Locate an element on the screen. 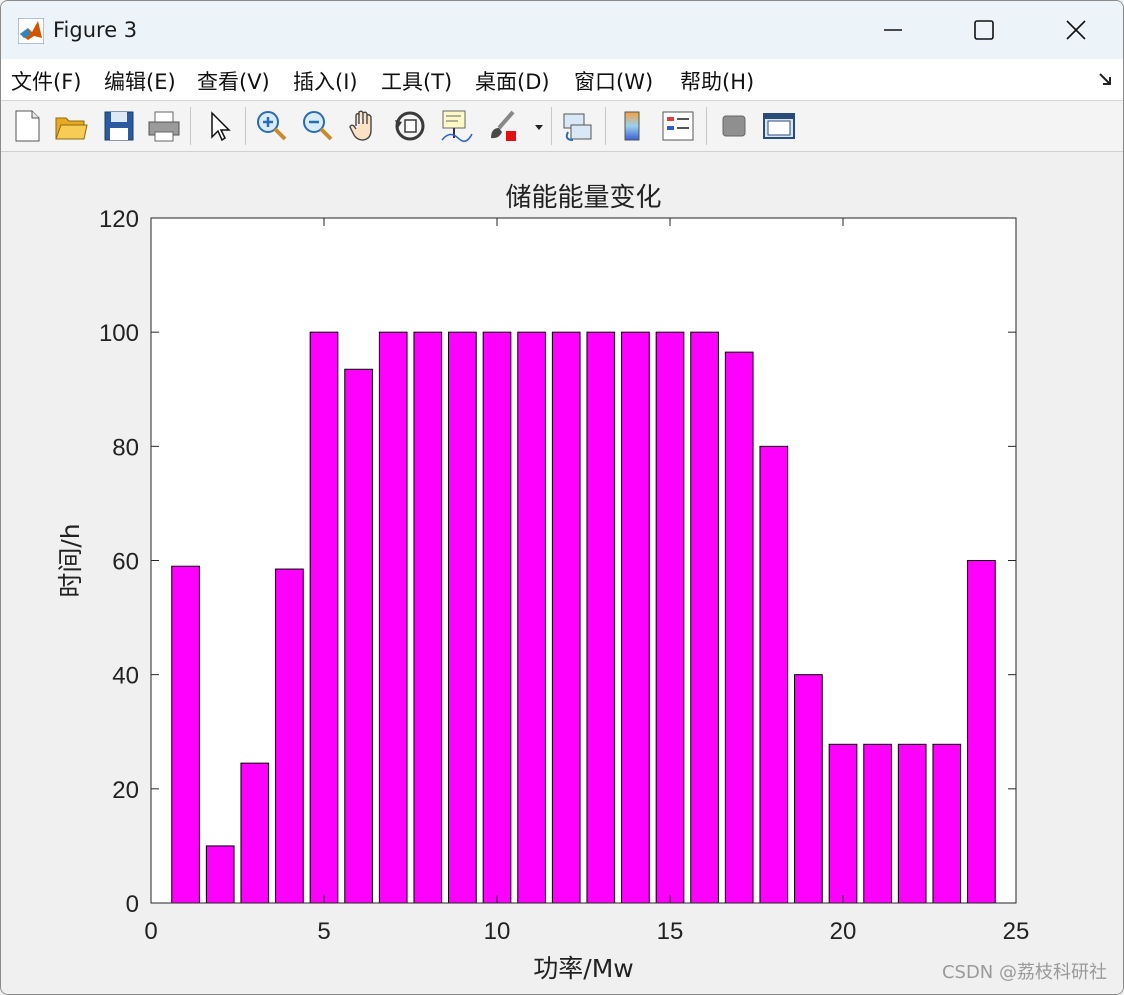  close-icon is located at coordinates (1076, 30).